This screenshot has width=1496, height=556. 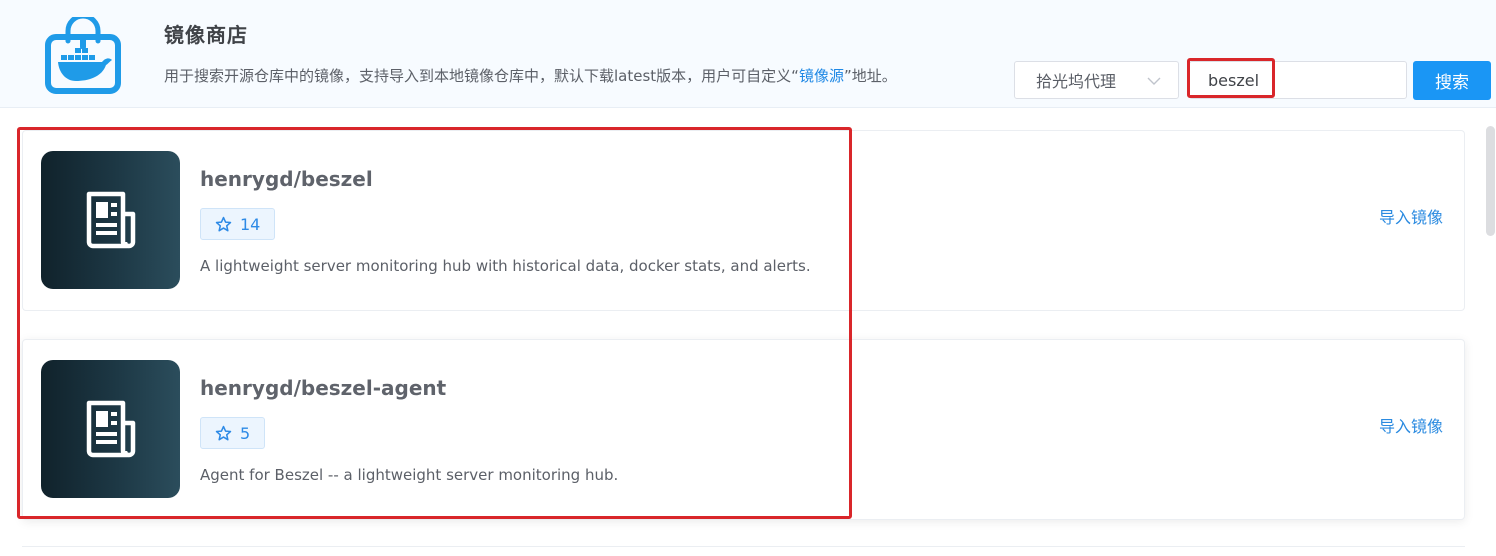 What do you see at coordinates (1298, 80) in the screenshot?
I see `search-input` at bounding box center [1298, 80].